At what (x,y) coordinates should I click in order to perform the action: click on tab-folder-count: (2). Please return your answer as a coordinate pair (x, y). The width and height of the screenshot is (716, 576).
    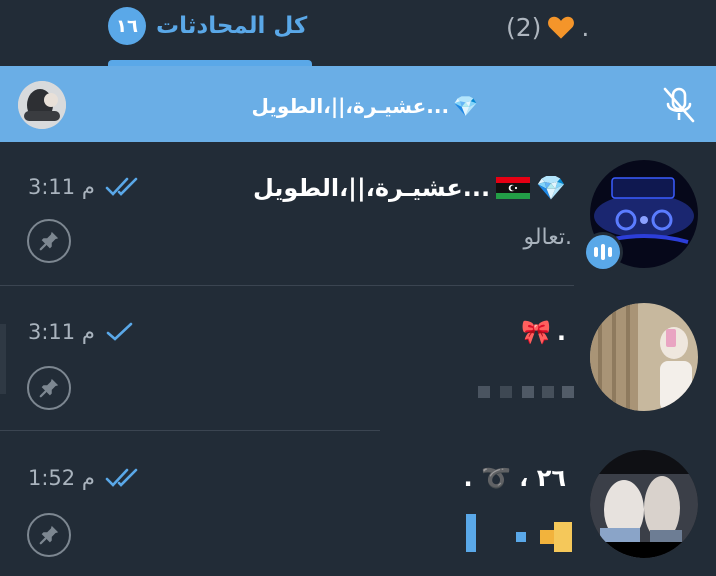
    Looking at the image, I should click on (524, 27).